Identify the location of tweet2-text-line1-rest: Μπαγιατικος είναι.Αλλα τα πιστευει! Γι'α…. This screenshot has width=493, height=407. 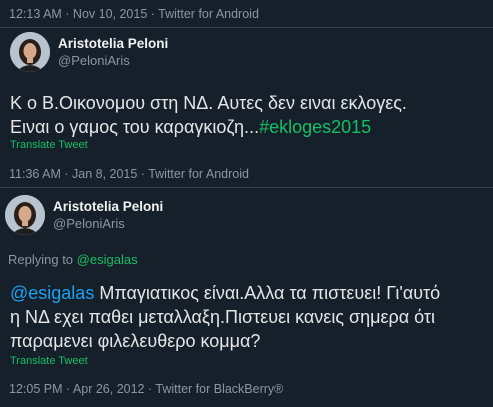
(267, 293).